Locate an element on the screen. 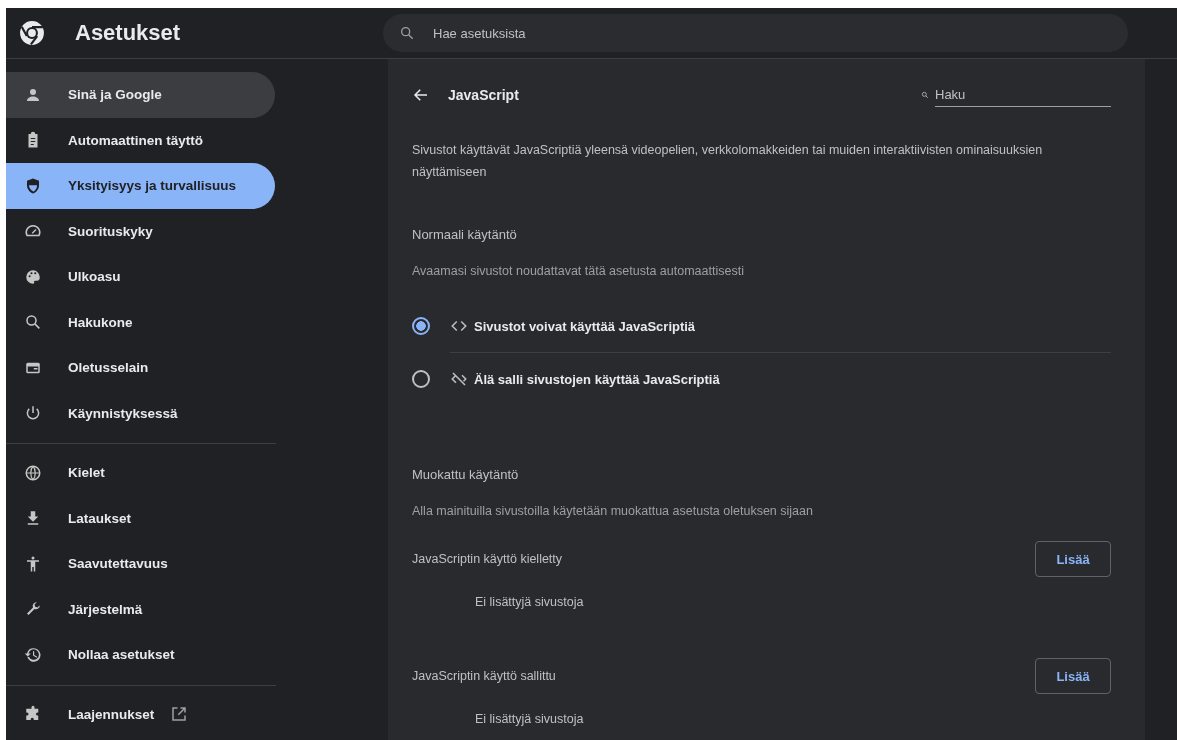  section-subtitle: Alla mainituilla sivustoilla käytetään muokattua asetusta oletuksen sijaan is located at coordinates (613, 511).